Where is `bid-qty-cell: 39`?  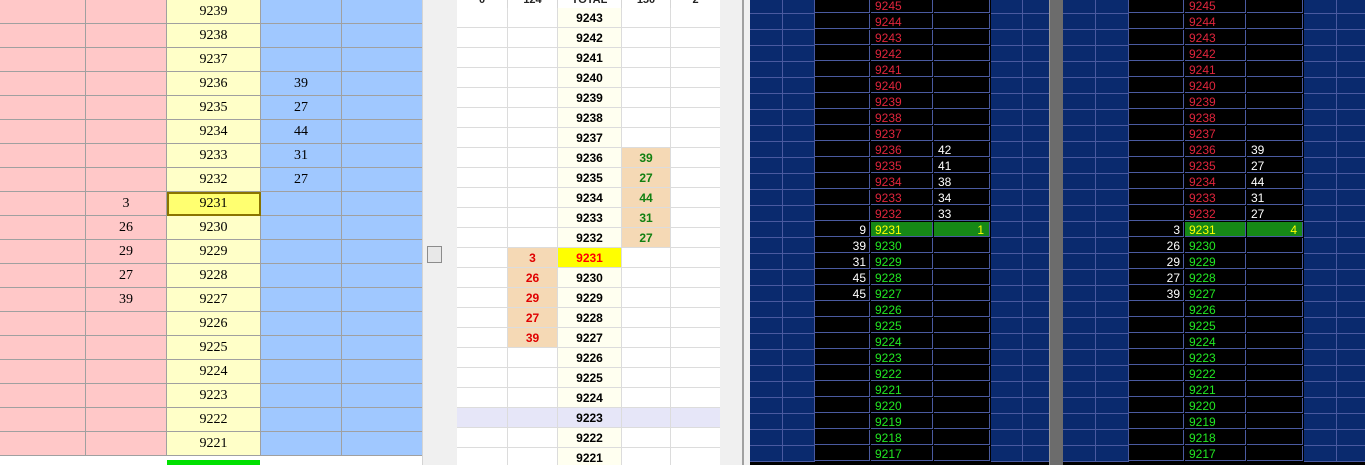 bid-qty-cell: 39 is located at coordinates (533, 338).